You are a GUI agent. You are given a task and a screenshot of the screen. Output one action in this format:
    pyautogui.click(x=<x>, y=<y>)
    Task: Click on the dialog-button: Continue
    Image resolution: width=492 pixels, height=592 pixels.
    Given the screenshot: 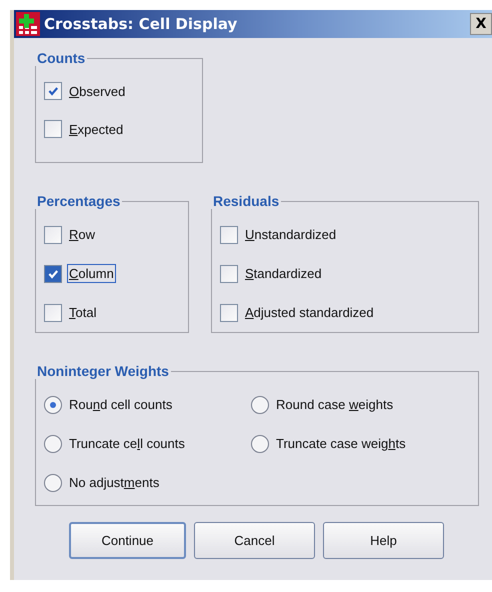 What is the action you would take?
    pyautogui.click(x=127, y=540)
    